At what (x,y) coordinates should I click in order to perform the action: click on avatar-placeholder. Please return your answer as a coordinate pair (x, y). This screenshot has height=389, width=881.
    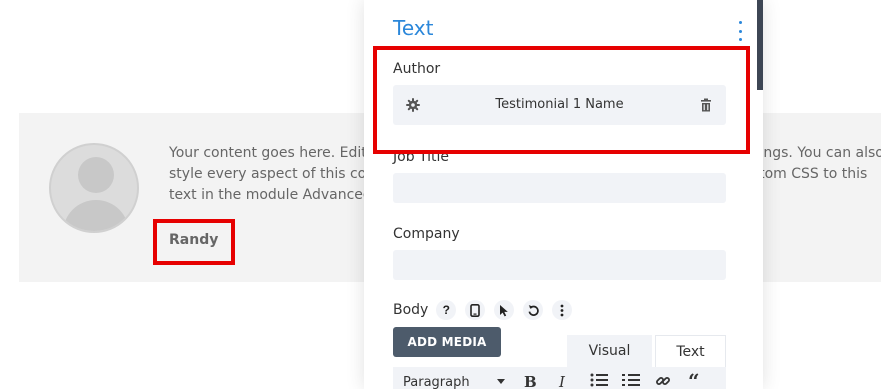
    Looking at the image, I should click on (94, 188).